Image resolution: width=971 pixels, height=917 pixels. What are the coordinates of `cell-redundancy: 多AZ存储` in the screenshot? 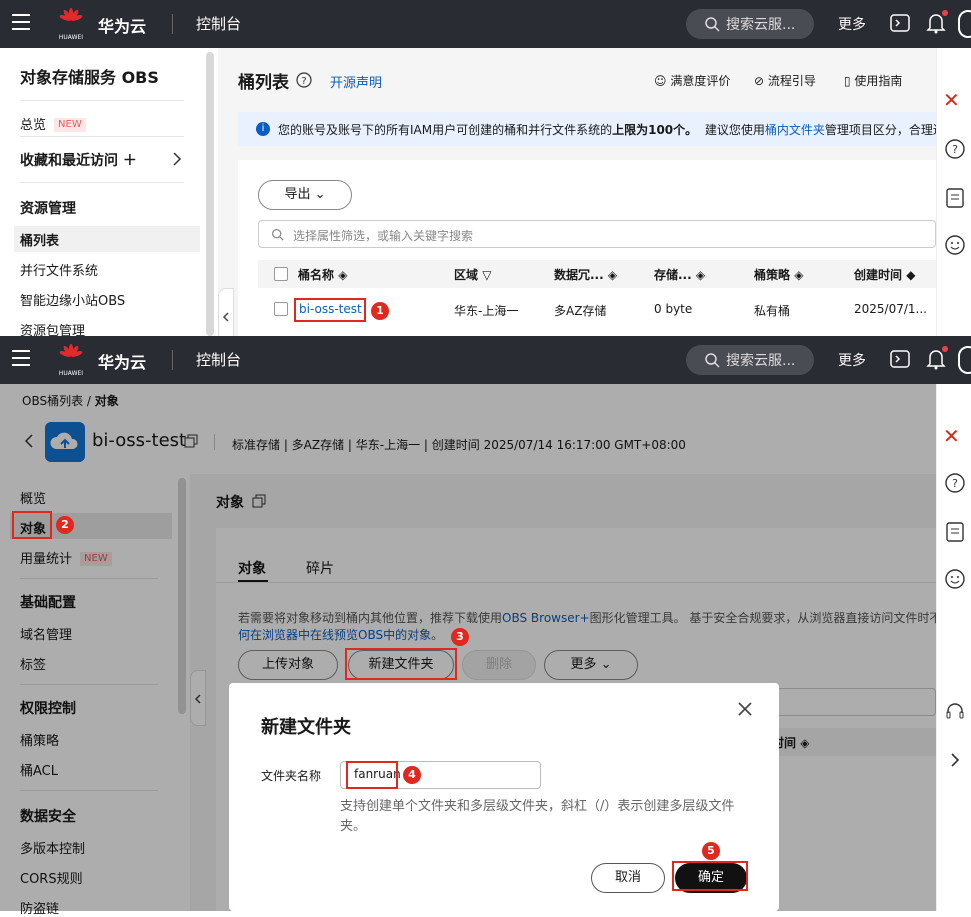 It's located at (580, 311).